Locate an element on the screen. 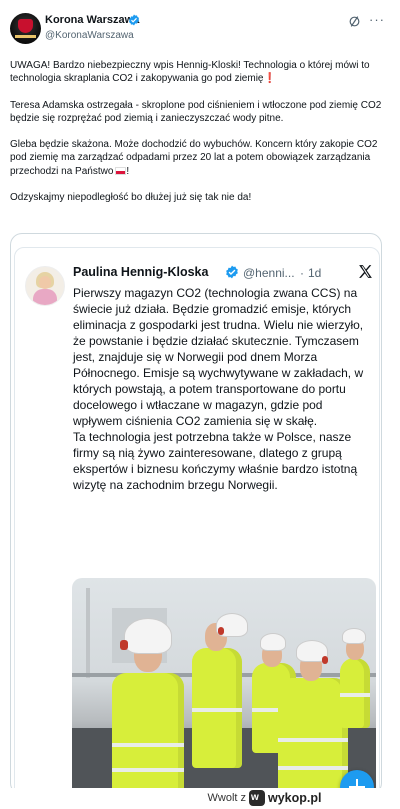 This screenshot has height=809, width=400. author-handle: @KoronaWarszawa is located at coordinates (89, 35).